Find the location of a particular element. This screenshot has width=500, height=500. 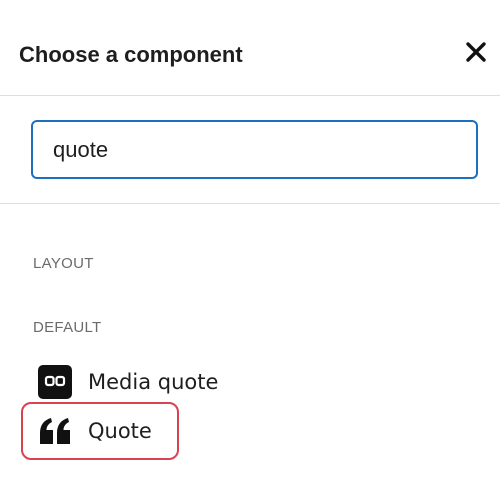

quote-icon is located at coordinates (55, 431).